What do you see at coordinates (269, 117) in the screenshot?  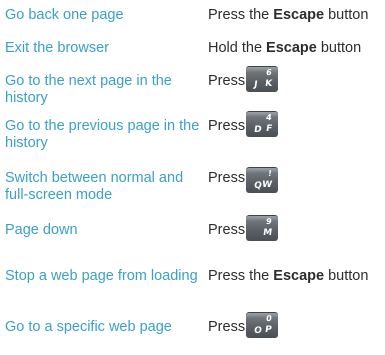 I see `key-glyph: 4` at bounding box center [269, 117].